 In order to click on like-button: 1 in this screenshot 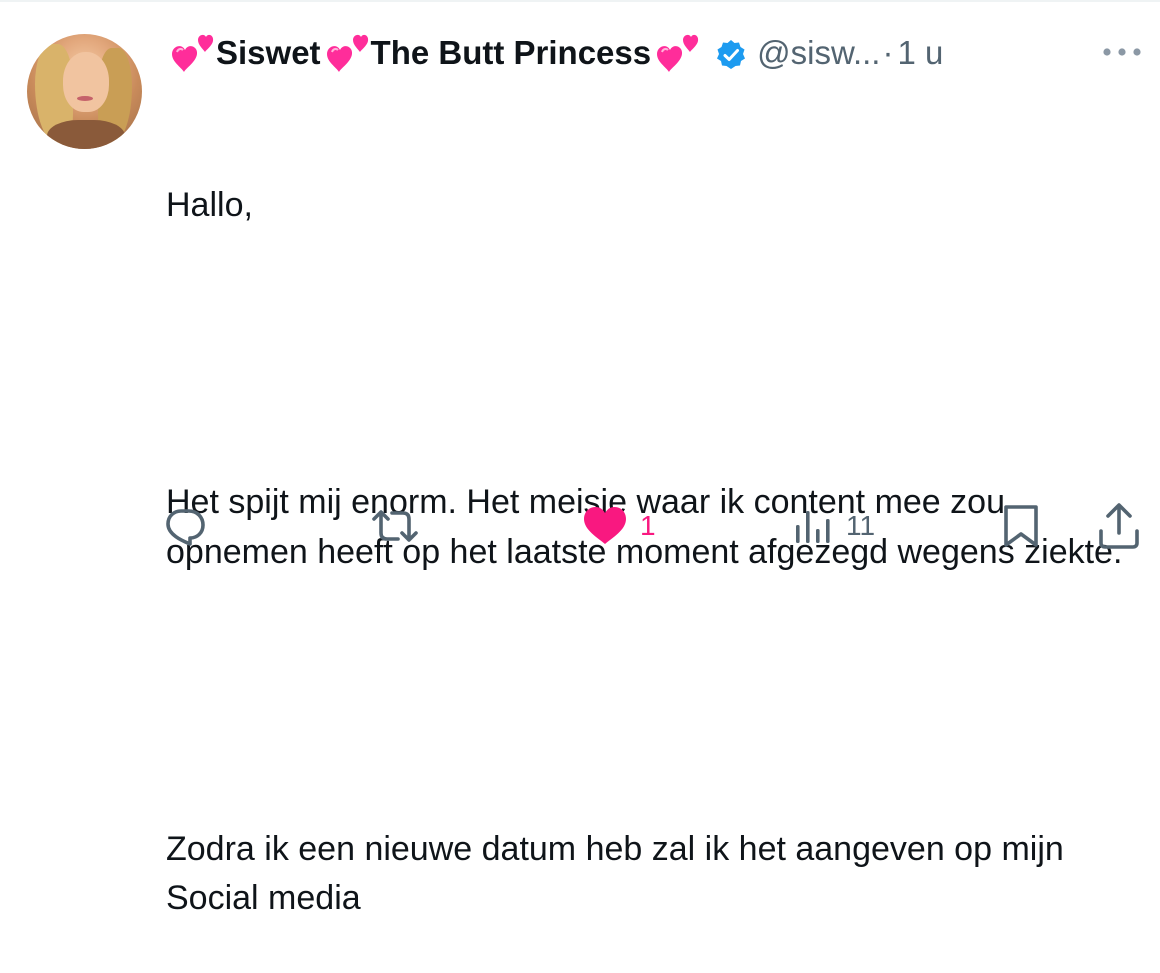, I will do `click(619, 526)`.